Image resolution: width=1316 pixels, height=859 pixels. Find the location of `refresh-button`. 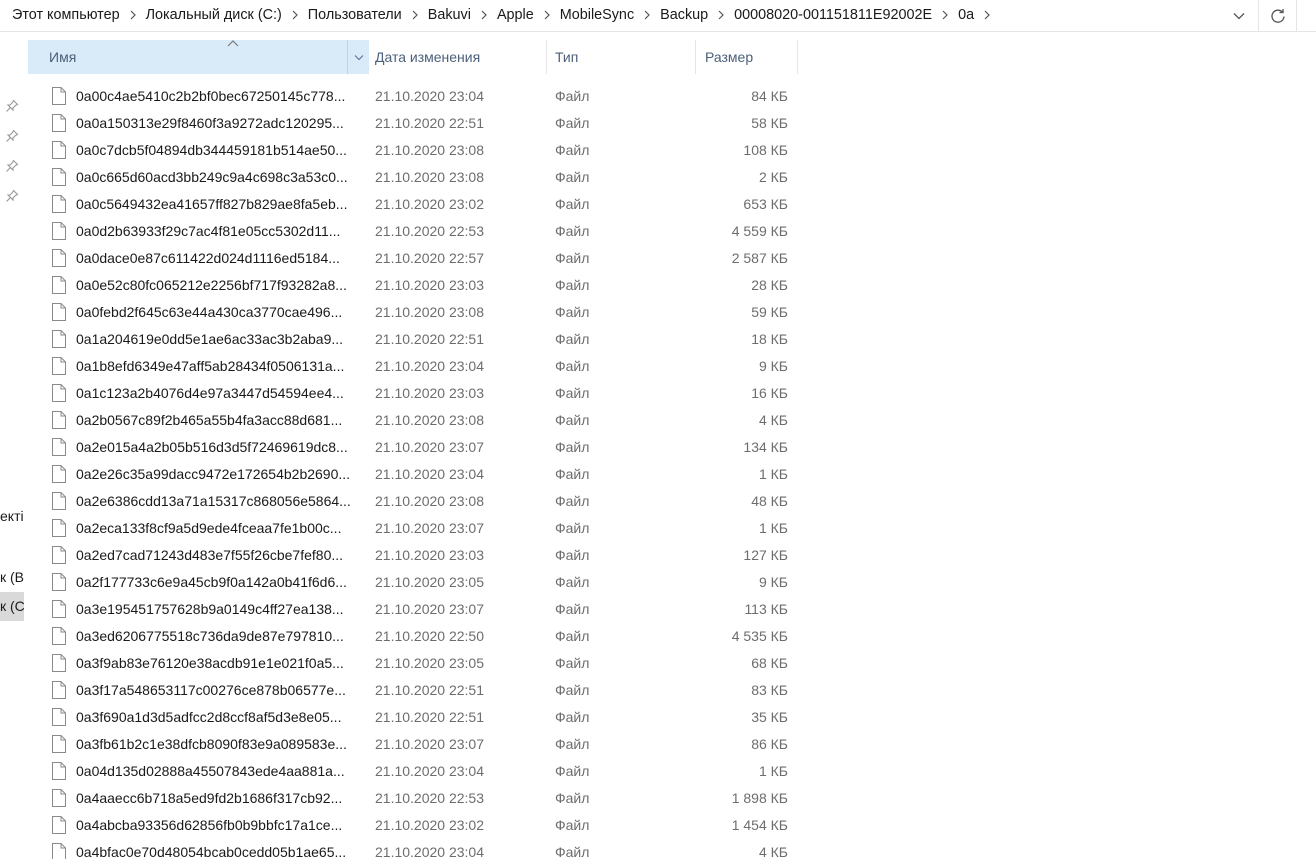

refresh-button is located at coordinates (1277, 15).